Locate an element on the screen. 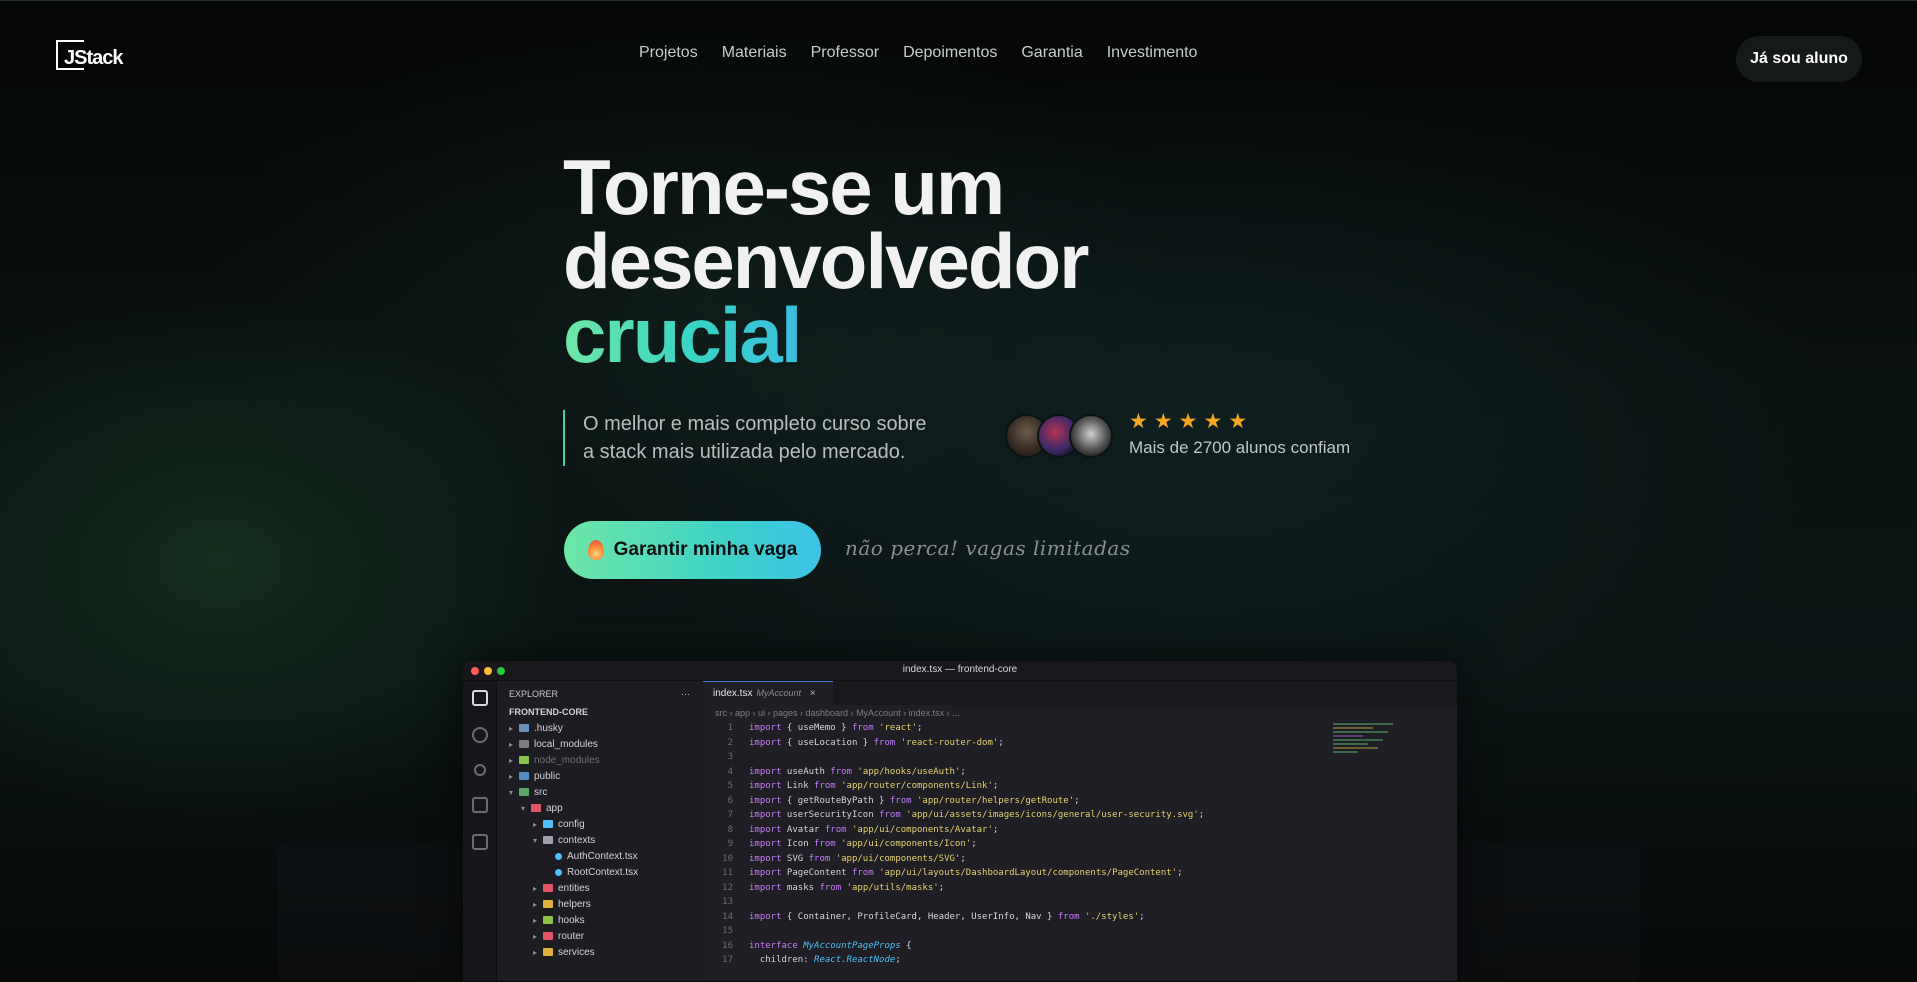 Image resolution: width=1917 pixels, height=982 pixels. line-number: 2 is located at coordinates (730, 742).